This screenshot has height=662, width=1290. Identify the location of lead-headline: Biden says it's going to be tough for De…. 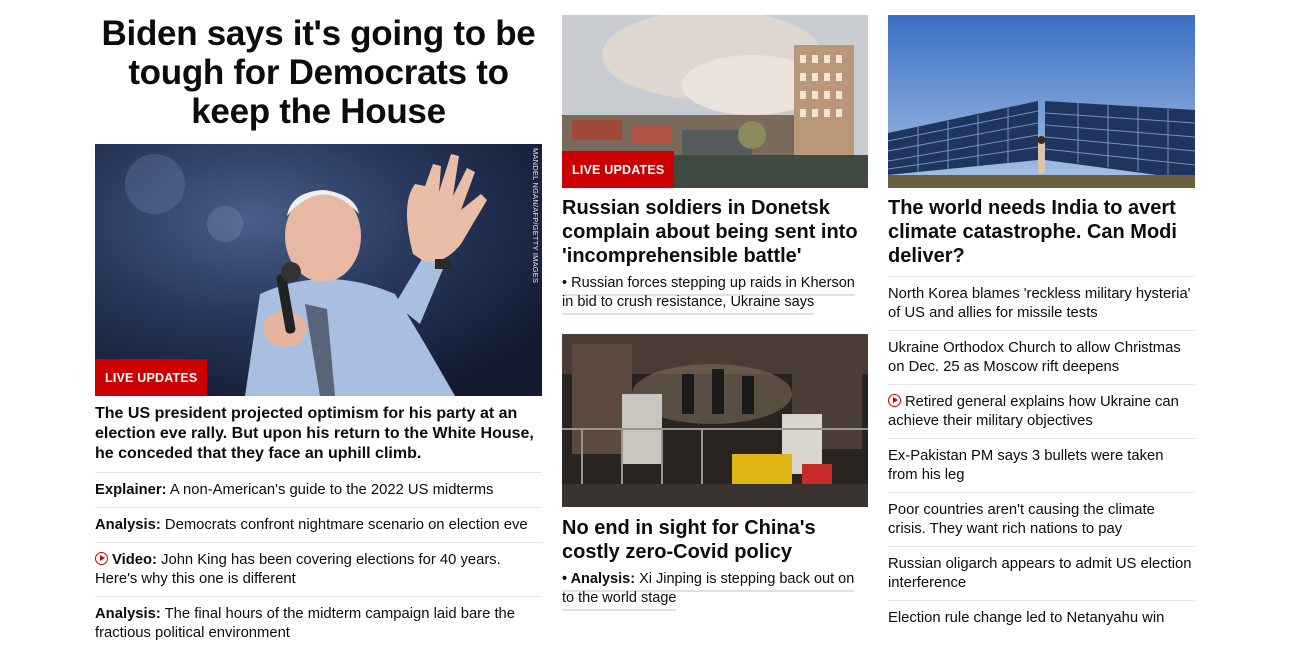
(318, 72).